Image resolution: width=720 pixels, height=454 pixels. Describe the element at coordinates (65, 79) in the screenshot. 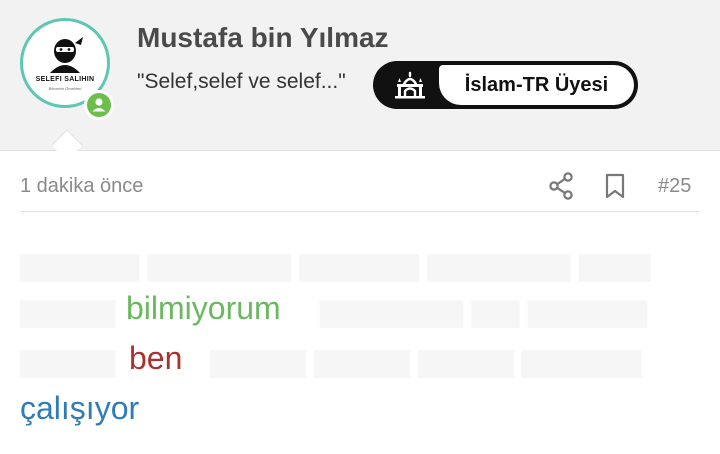

I see `avatar-logo-title: SELEFI SALIHIN` at that location.